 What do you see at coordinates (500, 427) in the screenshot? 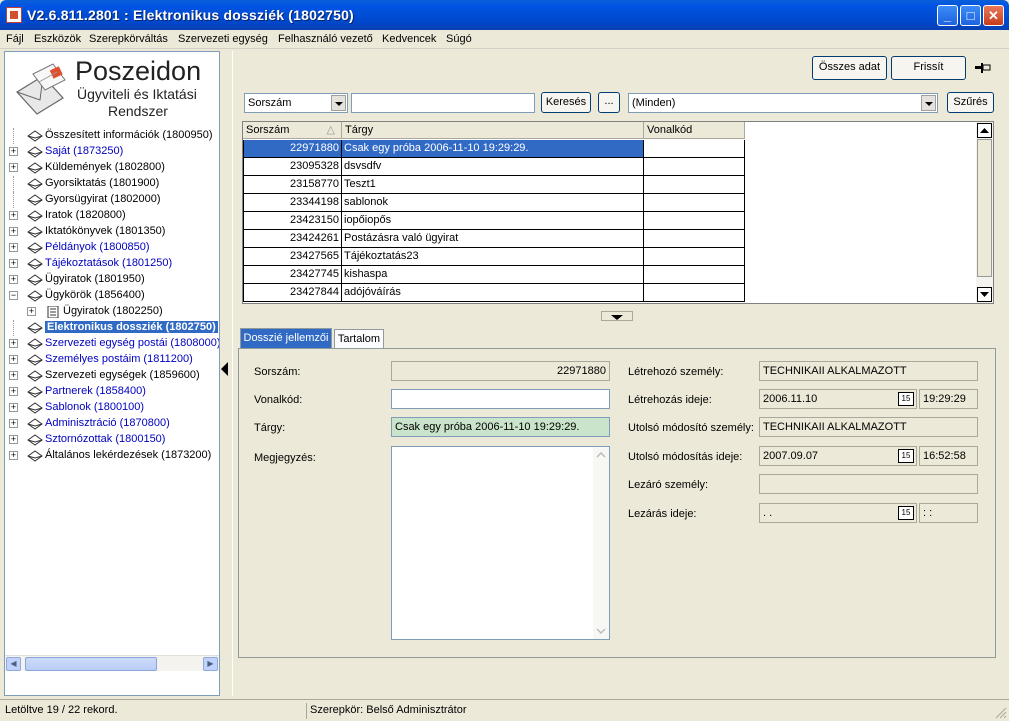
I see `subject-field: Csak egy próba 2006-11-10 19:29:29.` at bounding box center [500, 427].